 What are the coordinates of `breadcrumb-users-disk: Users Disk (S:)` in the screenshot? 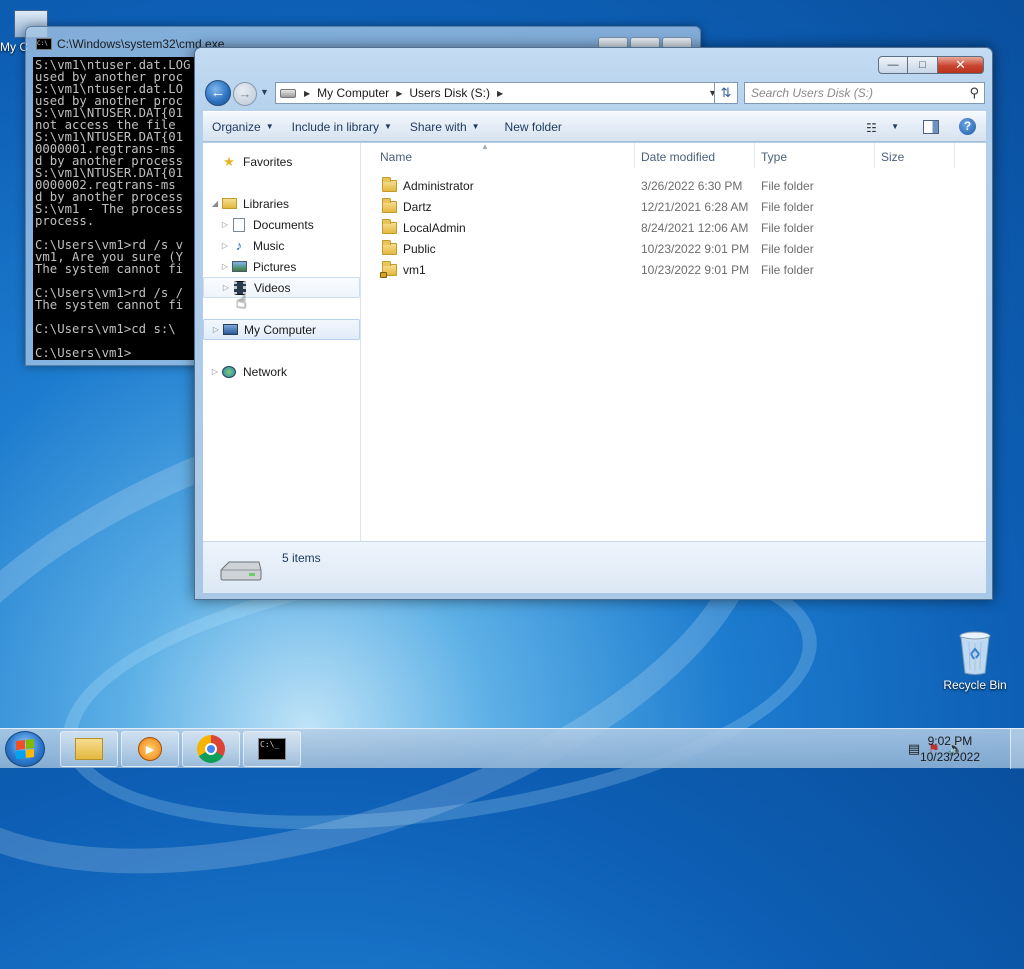 It's located at (449, 93).